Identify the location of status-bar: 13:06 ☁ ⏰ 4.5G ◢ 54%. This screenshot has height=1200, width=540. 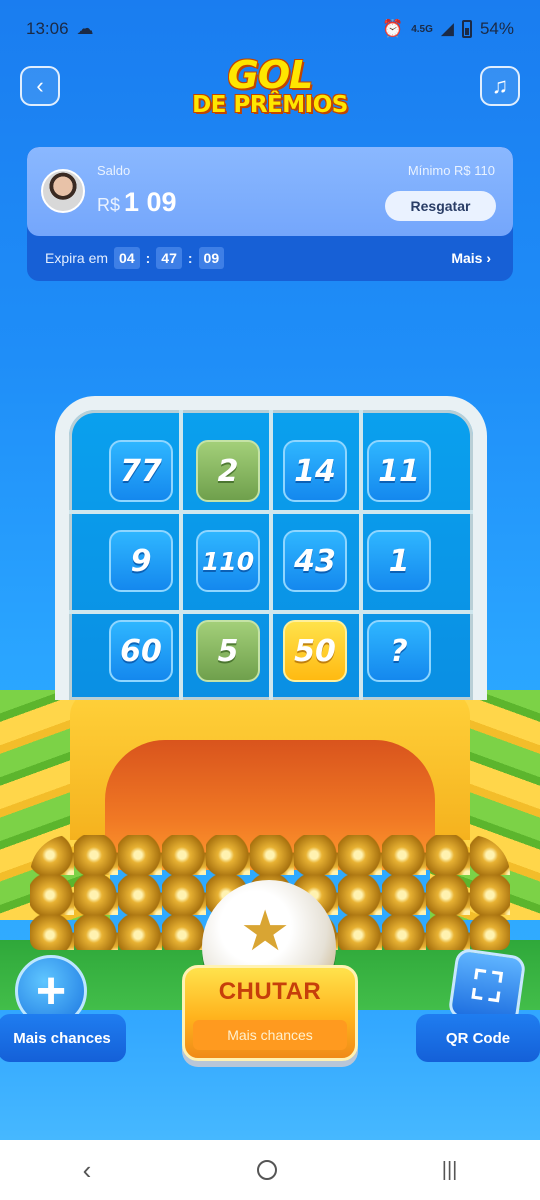
(270, 29).